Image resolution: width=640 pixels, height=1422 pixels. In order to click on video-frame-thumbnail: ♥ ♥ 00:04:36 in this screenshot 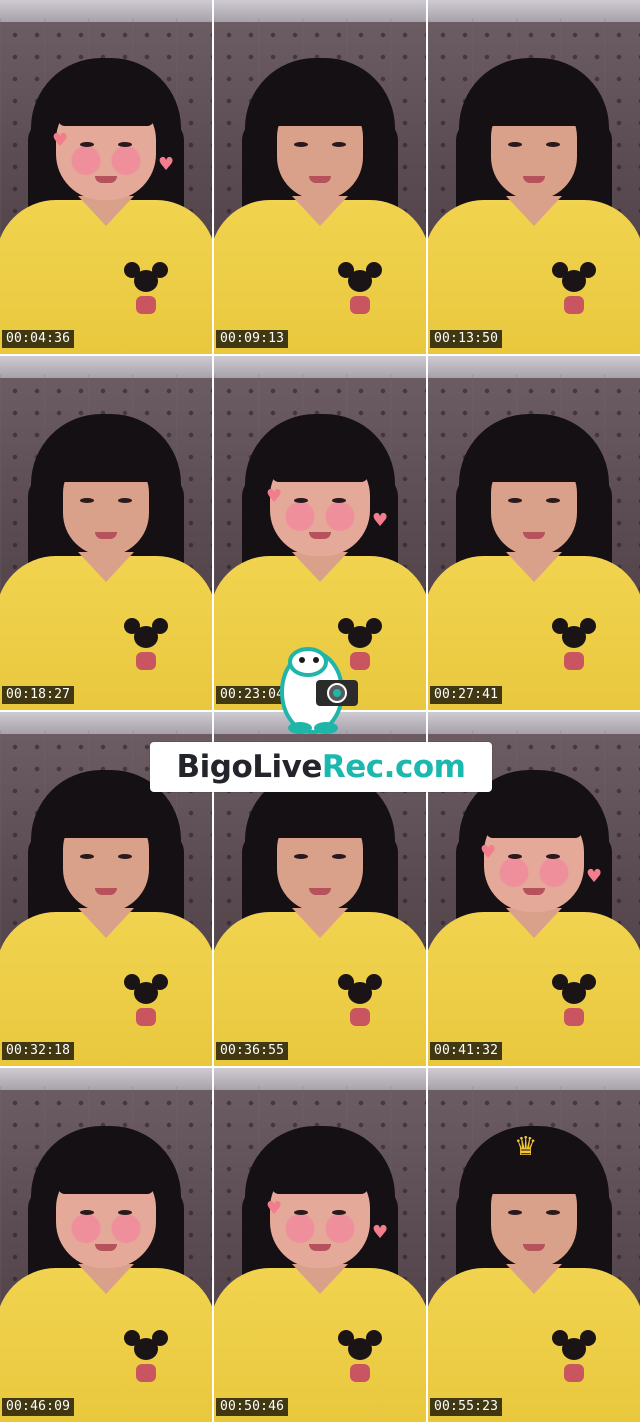, I will do `click(106, 177)`.